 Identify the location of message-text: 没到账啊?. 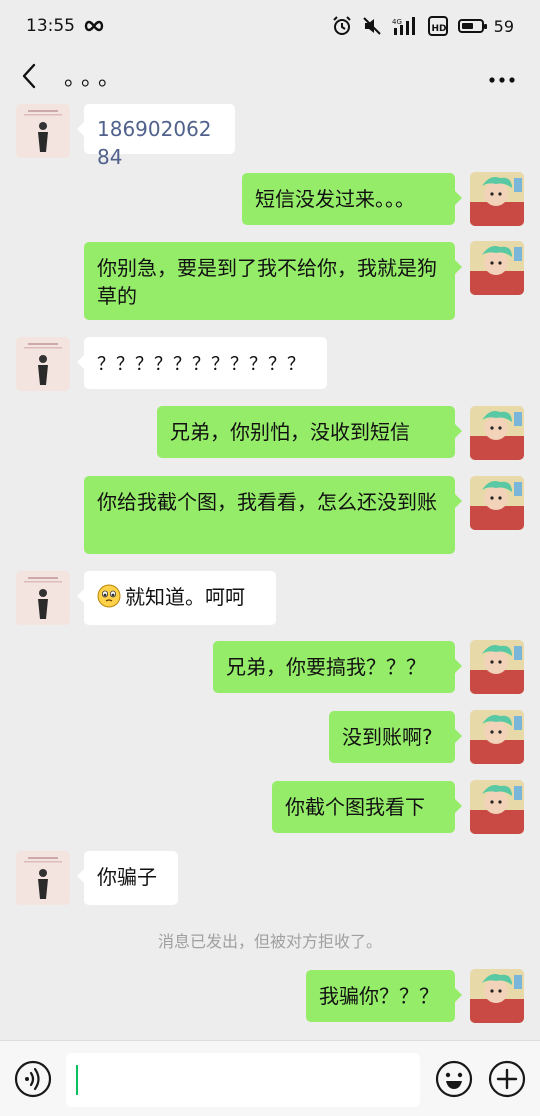
(387, 737).